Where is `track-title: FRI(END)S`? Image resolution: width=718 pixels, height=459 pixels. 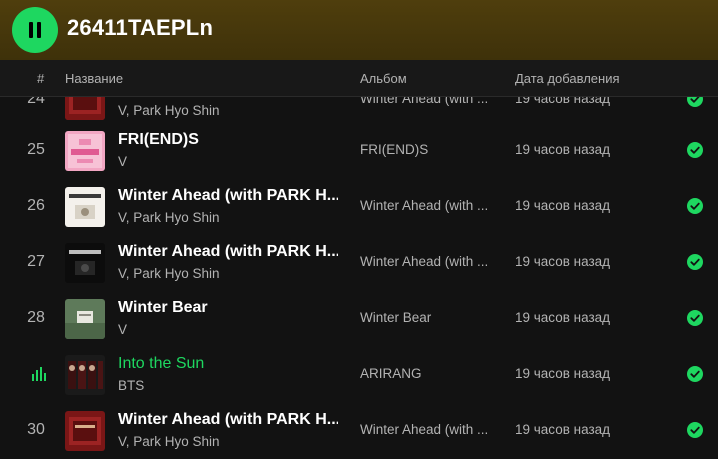 track-title: FRI(END)S is located at coordinates (228, 140).